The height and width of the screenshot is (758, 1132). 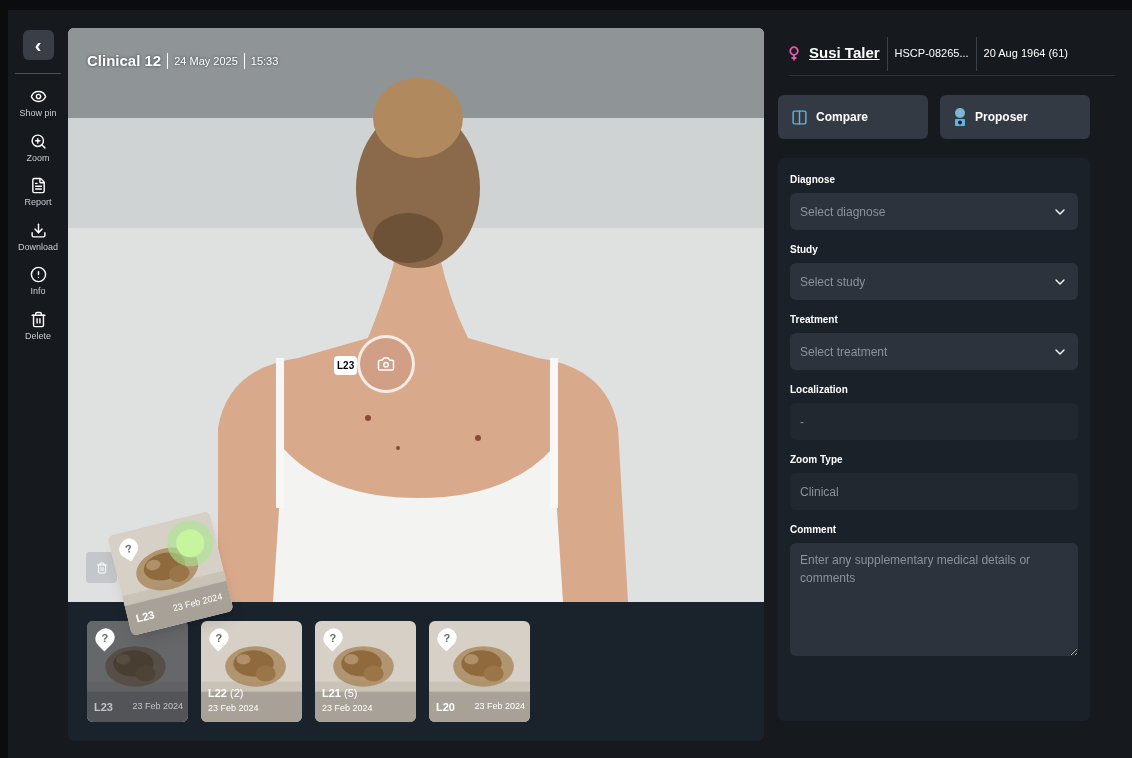 What do you see at coordinates (817, 460) in the screenshot?
I see `field-label: Zoom Type` at bounding box center [817, 460].